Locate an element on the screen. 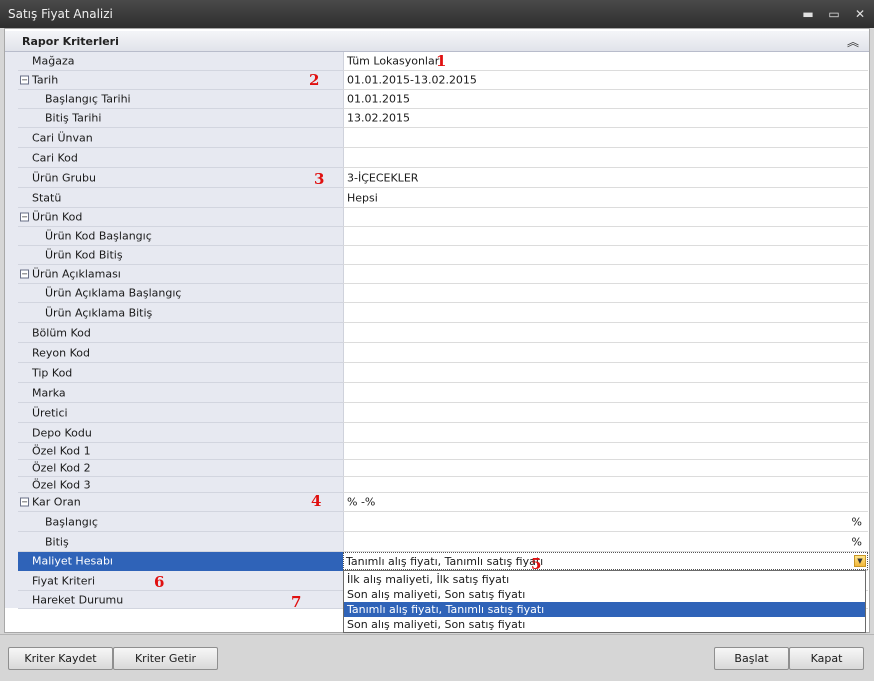 The image size is (874, 681). row-urun-kod-baslangic: Ürün Kod Başlangıç is located at coordinates (443, 236).